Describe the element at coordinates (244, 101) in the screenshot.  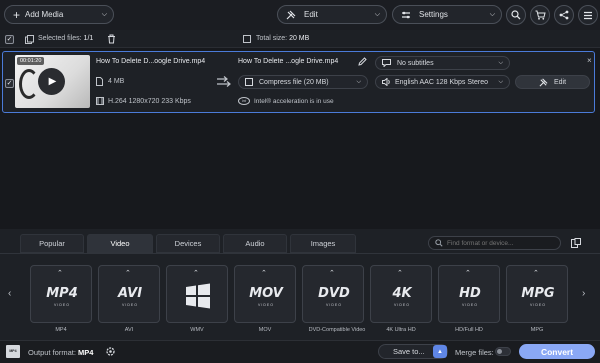
I see `intel-icon: int` at that location.